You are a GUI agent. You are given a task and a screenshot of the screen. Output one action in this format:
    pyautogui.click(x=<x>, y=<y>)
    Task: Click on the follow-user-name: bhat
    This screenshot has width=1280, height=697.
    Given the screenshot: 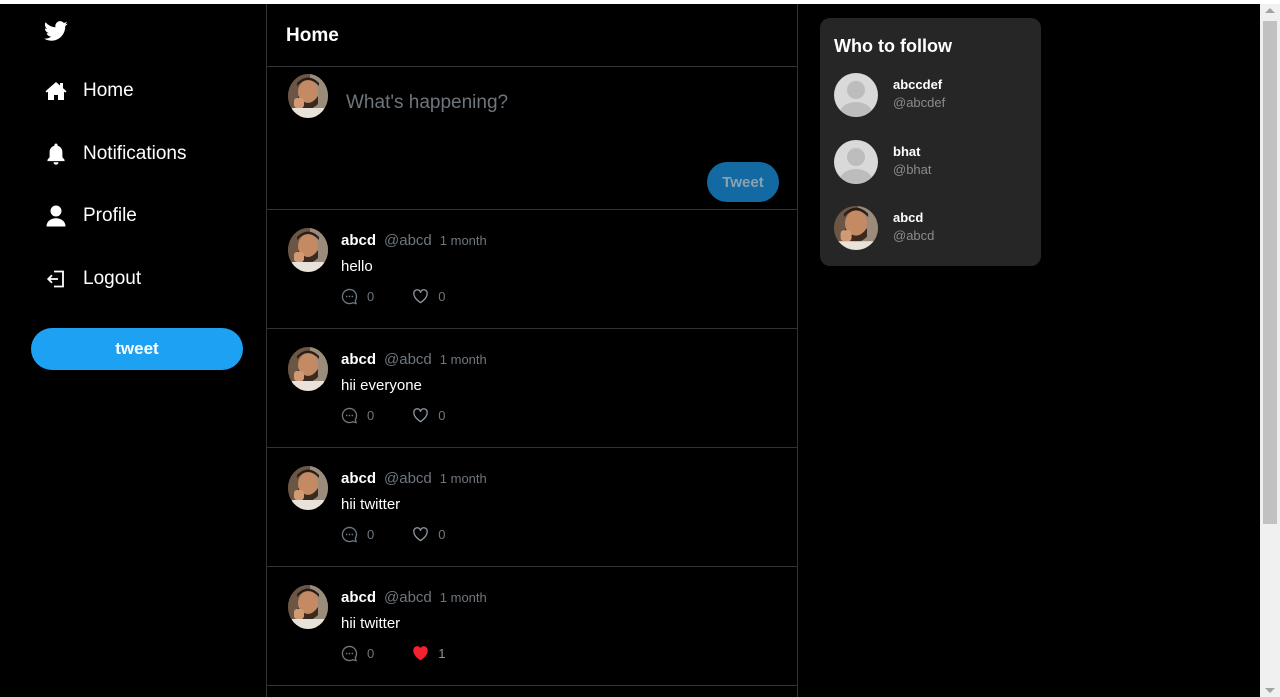 What is the action you would take?
    pyautogui.click(x=906, y=151)
    